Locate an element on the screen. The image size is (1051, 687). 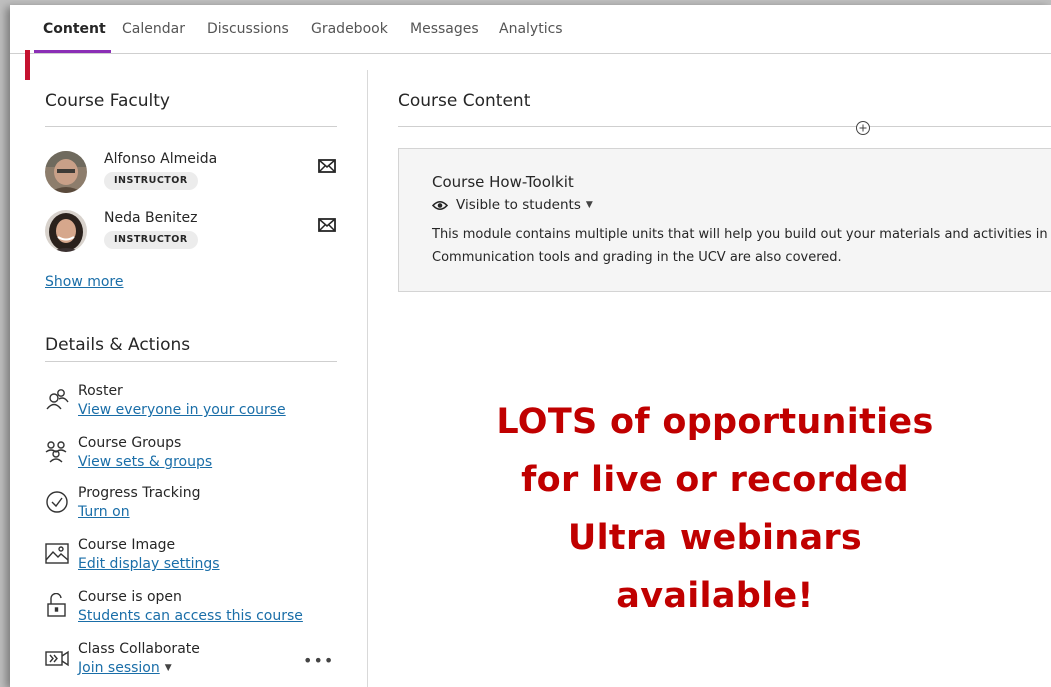
action-roster: Roster View everyone in your course is located at coordinates (191, 407).